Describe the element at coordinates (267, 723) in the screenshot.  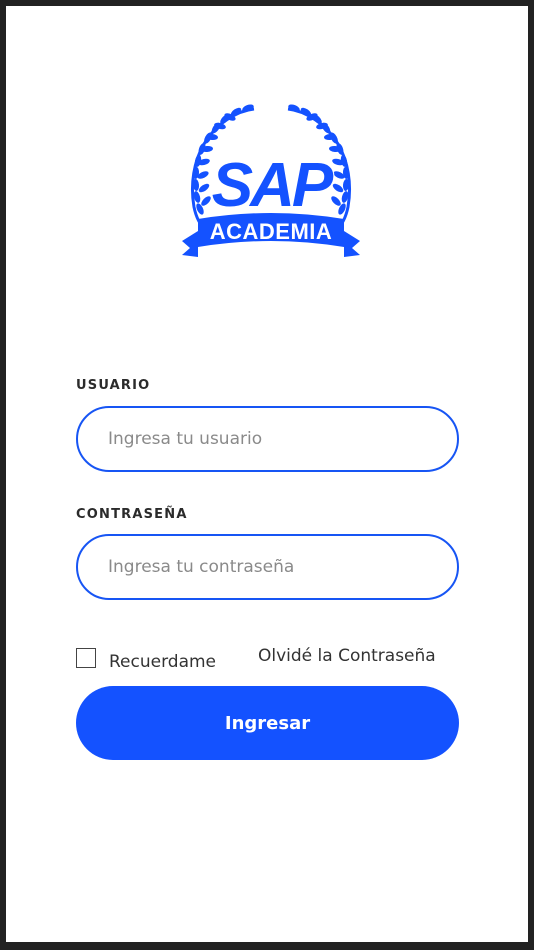
I see `login-button: Ingresar` at that location.